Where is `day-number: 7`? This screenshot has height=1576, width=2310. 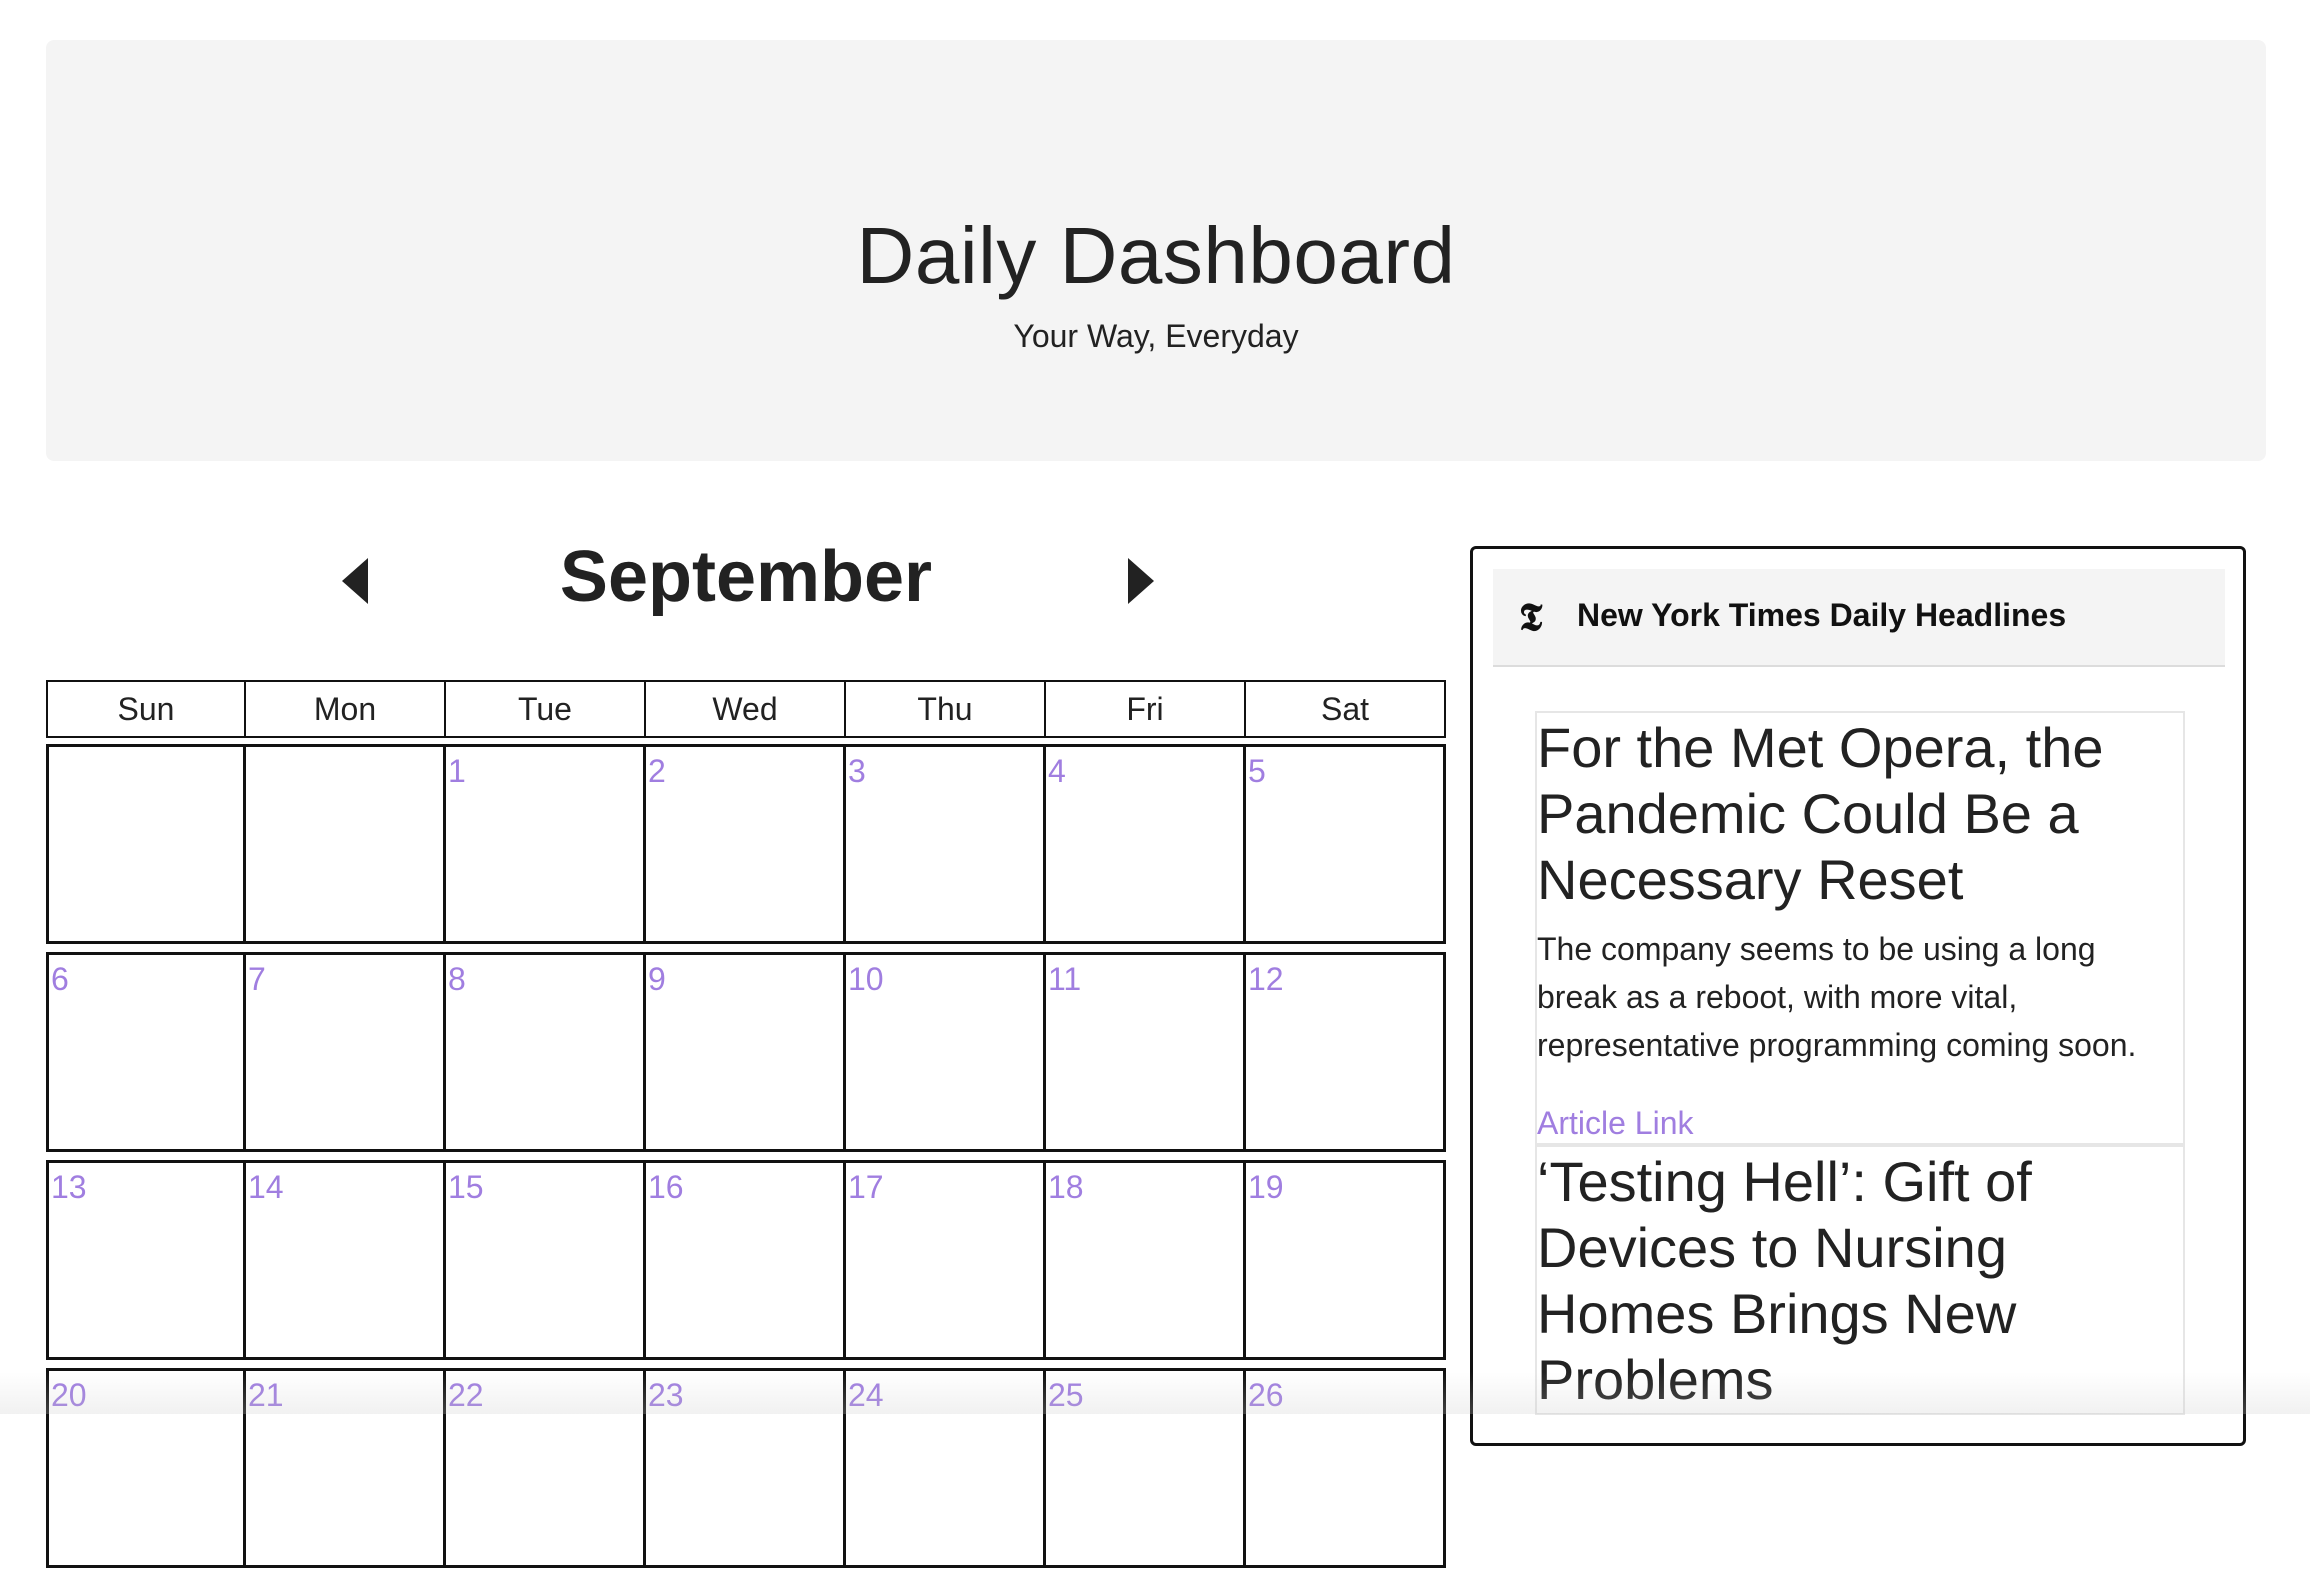 day-number: 7 is located at coordinates (257, 979).